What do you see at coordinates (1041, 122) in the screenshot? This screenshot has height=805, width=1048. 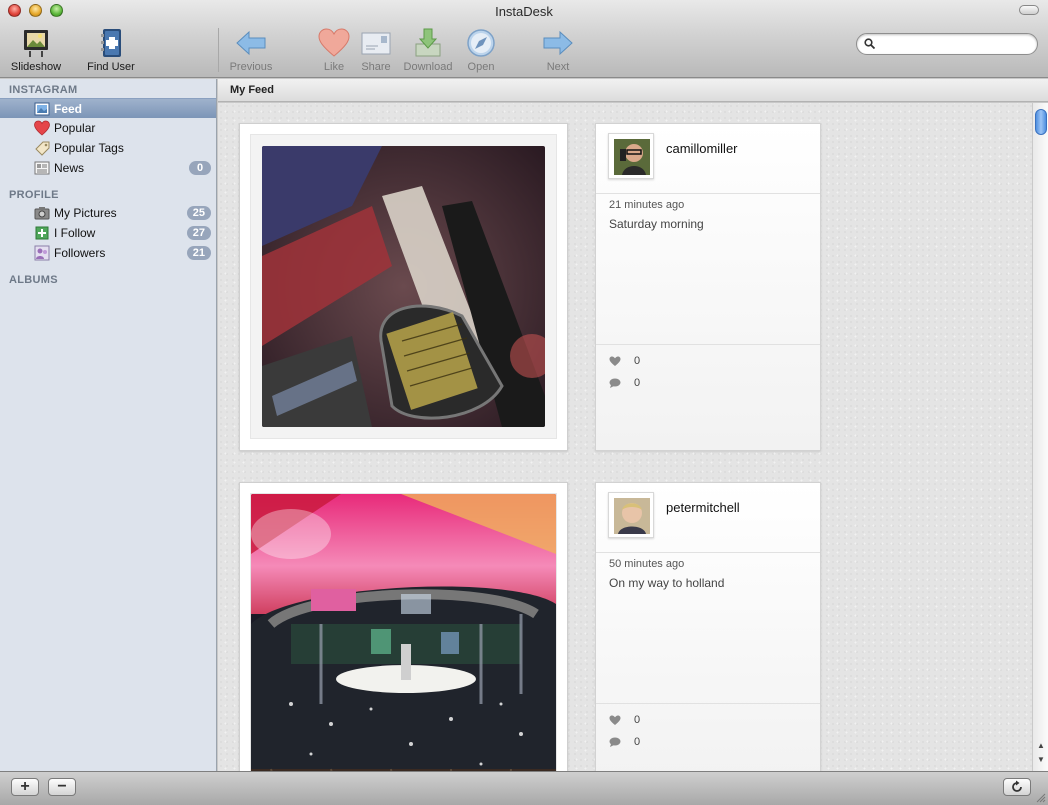 I see `scrollbar-thumb` at bounding box center [1041, 122].